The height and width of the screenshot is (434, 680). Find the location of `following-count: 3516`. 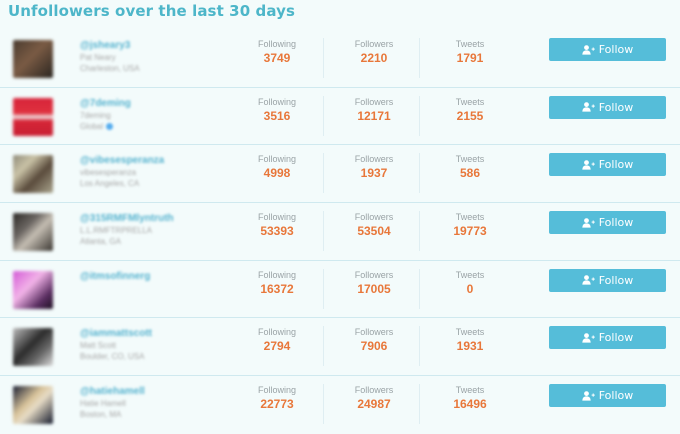

following-count: 3516 is located at coordinates (277, 115).